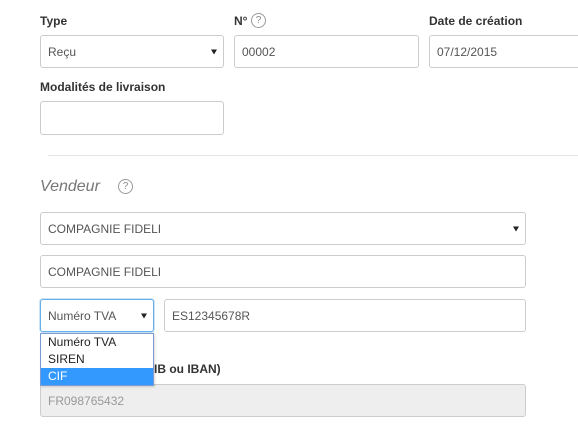 This screenshot has width=578, height=426. Describe the element at coordinates (467, 51) in the screenshot. I see `creation-date-input-value: 07/12/2015` at that location.